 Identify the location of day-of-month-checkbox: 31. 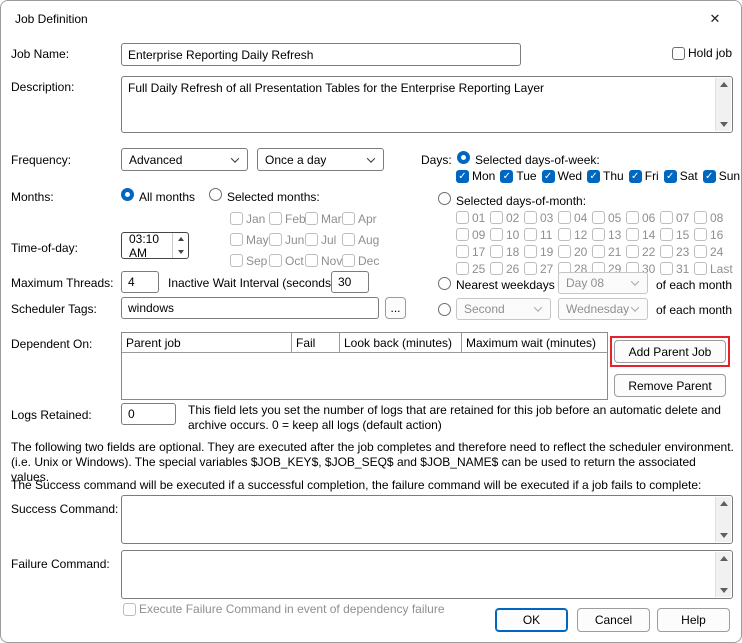
(677, 269).